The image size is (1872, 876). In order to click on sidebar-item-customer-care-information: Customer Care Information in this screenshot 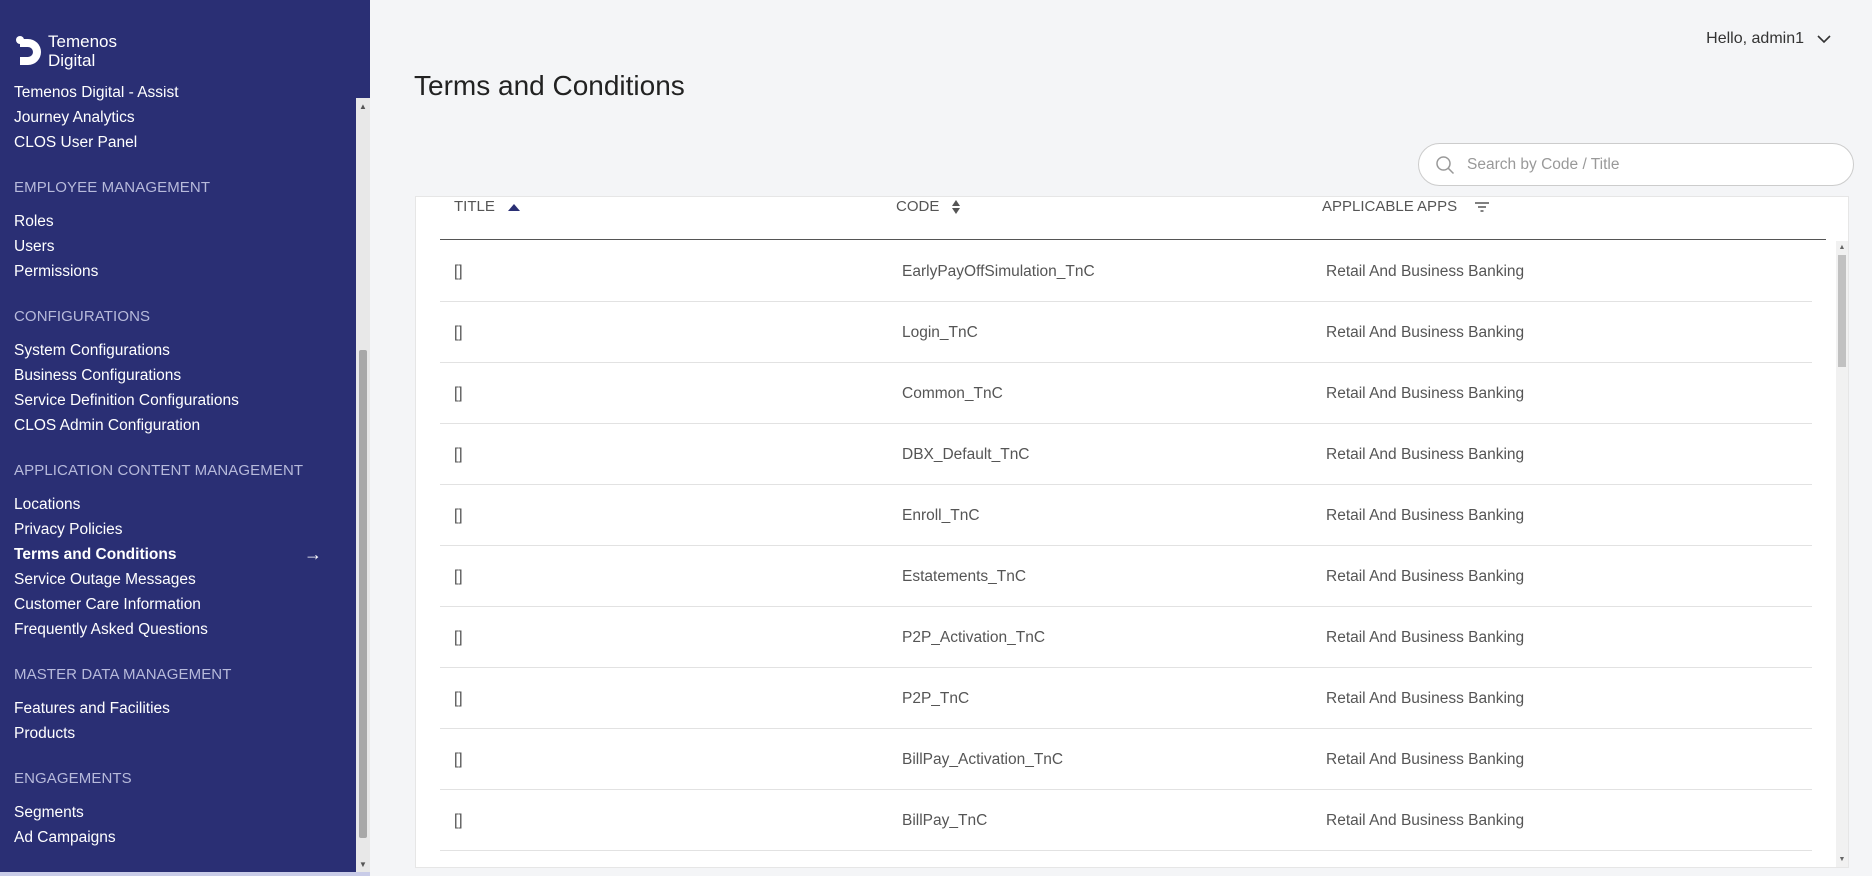, I will do `click(178, 604)`.